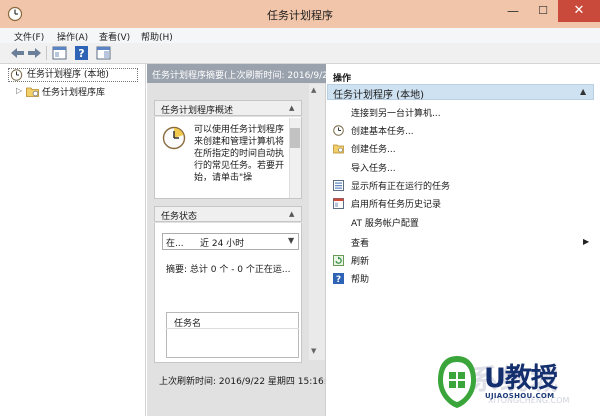  Describe the element at coordinates (360, 242) in the screenshot. I see `action-view-menu: 查看` at that location.